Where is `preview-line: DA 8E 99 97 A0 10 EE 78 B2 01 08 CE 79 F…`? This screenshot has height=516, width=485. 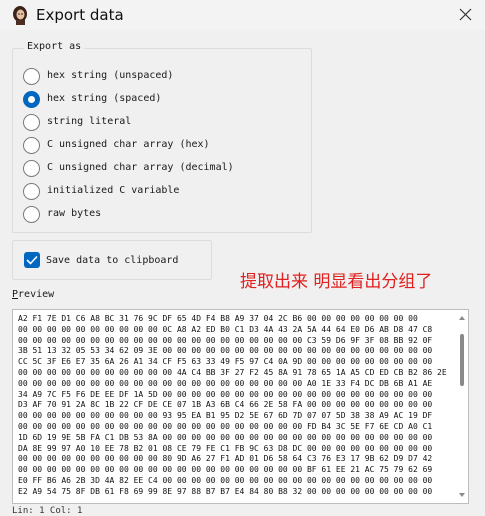 preview-line: DA 8E 99 97 A0 10 EE 78 B2 01 08 CE 79 F… is located at coordinates (225, 448).